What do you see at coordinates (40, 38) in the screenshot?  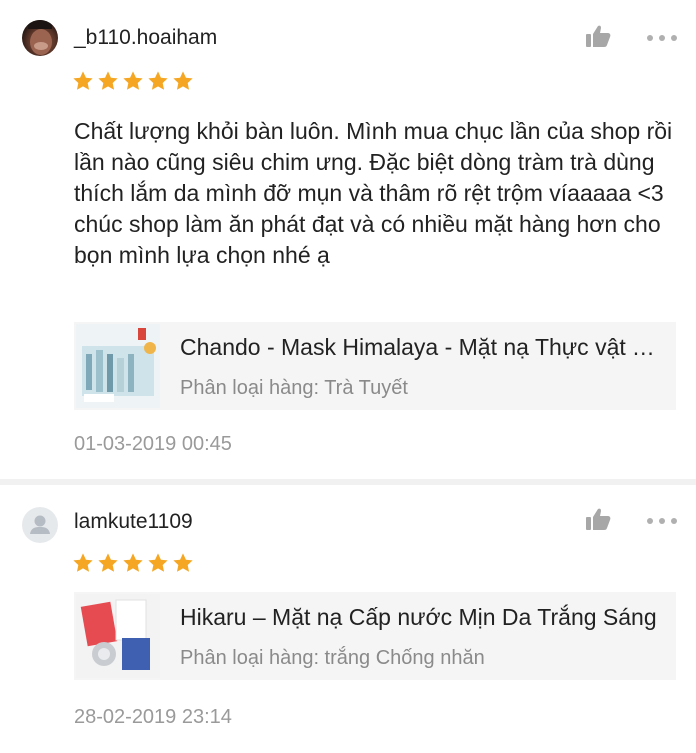 I see `user-avatar` at bounding box center [40, 38].